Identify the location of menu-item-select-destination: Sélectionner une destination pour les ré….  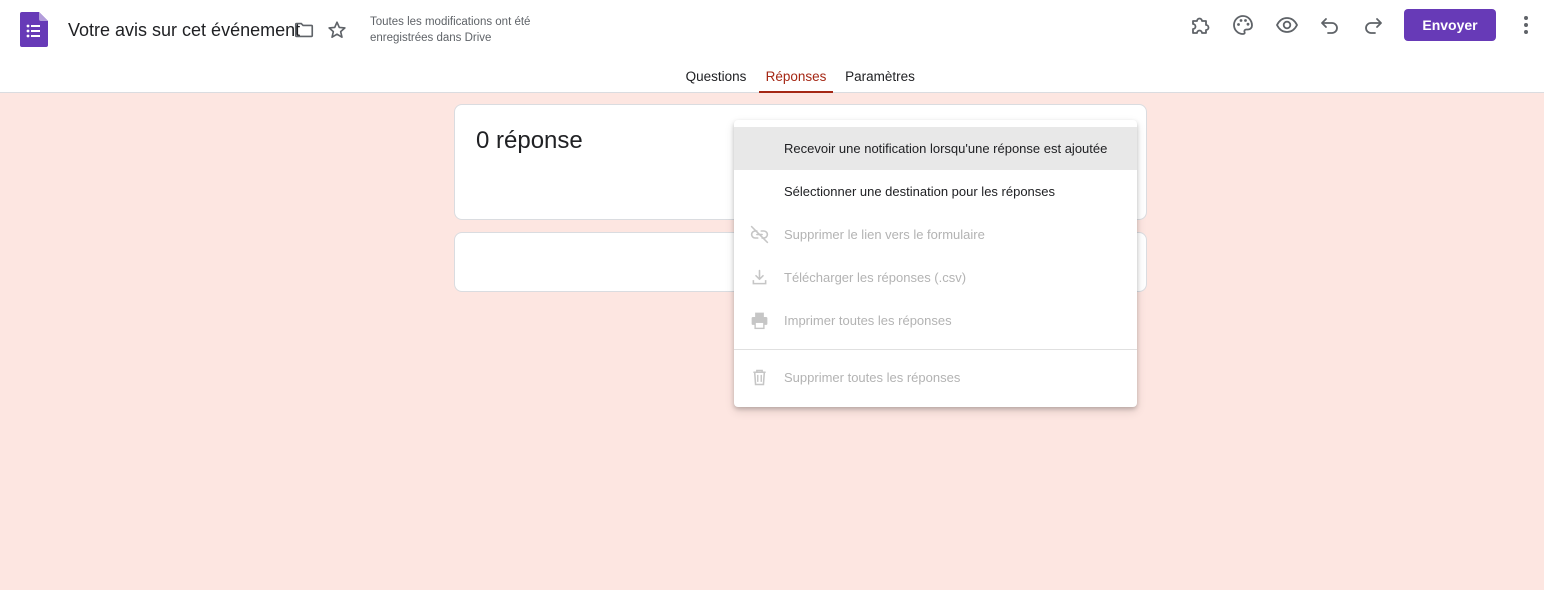
(935, 191).